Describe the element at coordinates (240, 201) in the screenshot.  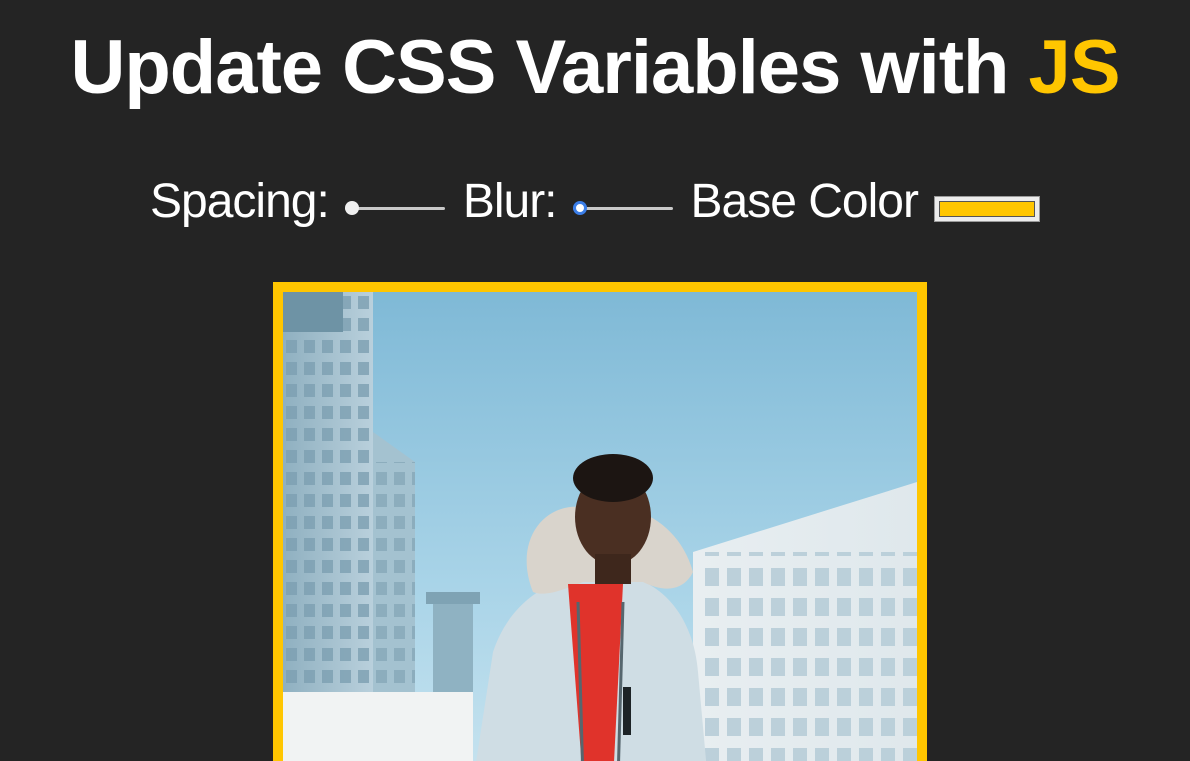
I see `spacing-label: Spacing:` at that location.